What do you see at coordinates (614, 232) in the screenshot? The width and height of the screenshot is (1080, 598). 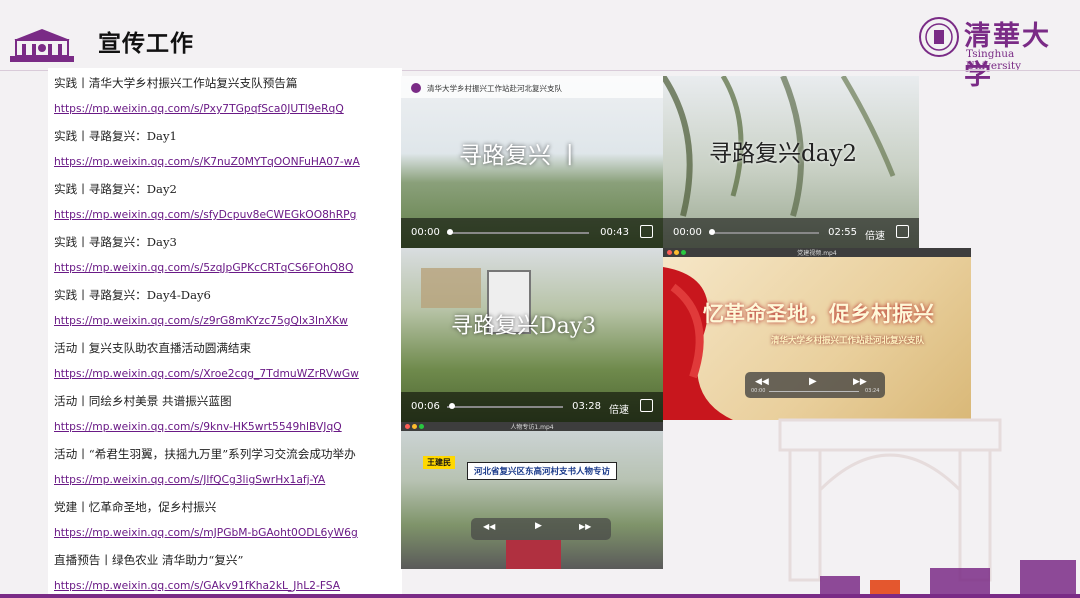 I see `duration: 00:43` at bounding box center [614, 232].